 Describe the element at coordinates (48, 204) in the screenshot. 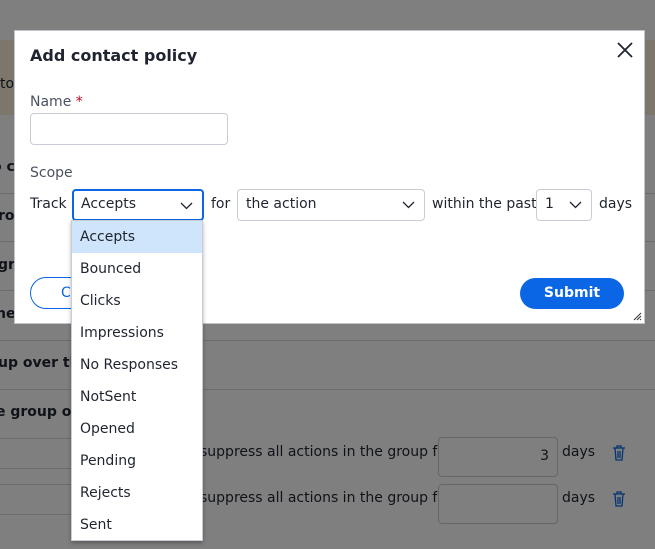

I see `track-label: Track` at that location.